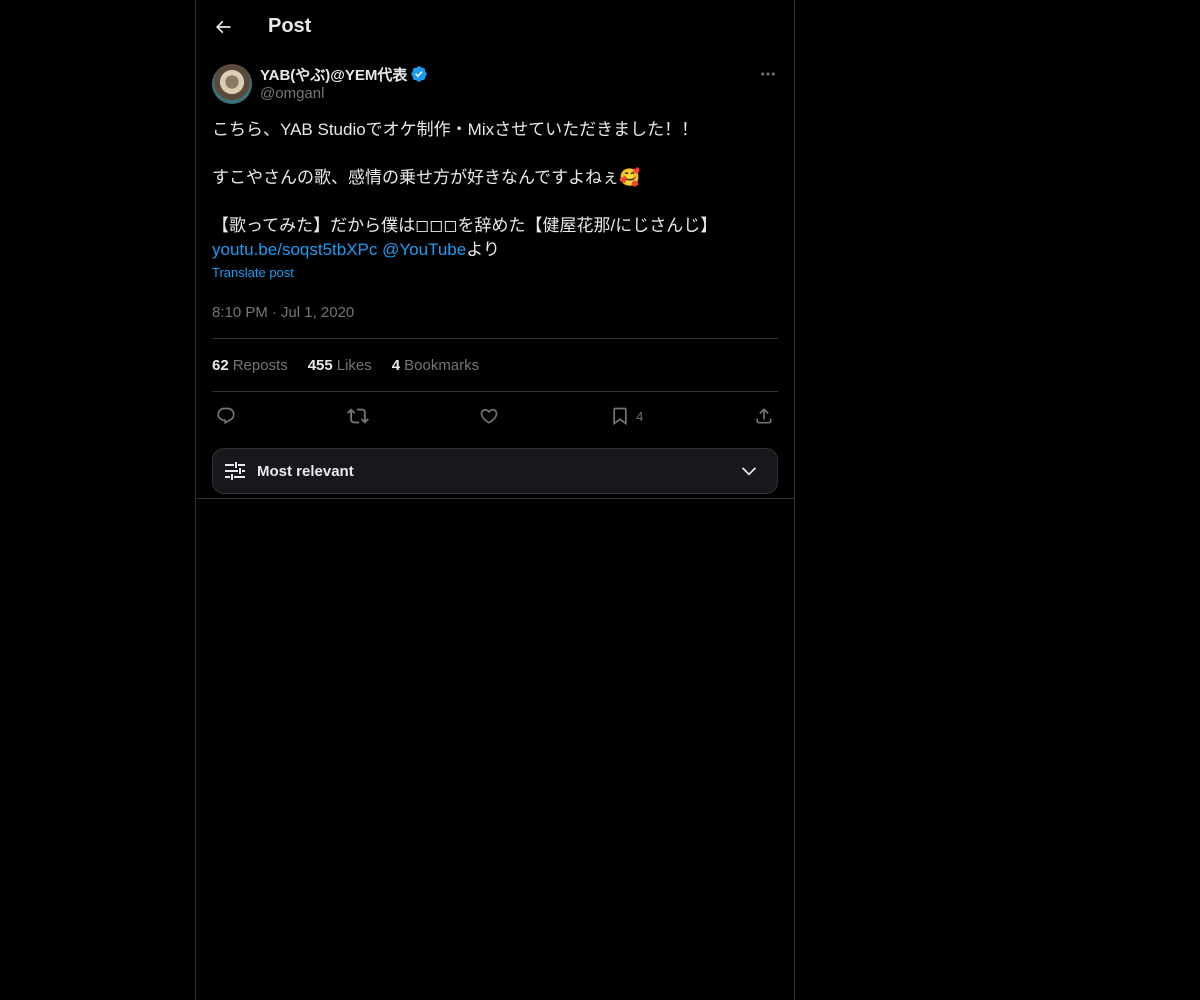 The width and height of the screenshot is (1200, 1000). What do you see at coordinates (749, 471) in the screenshot?
I see `chevron-down-icon` at bounding box center [749, 471].